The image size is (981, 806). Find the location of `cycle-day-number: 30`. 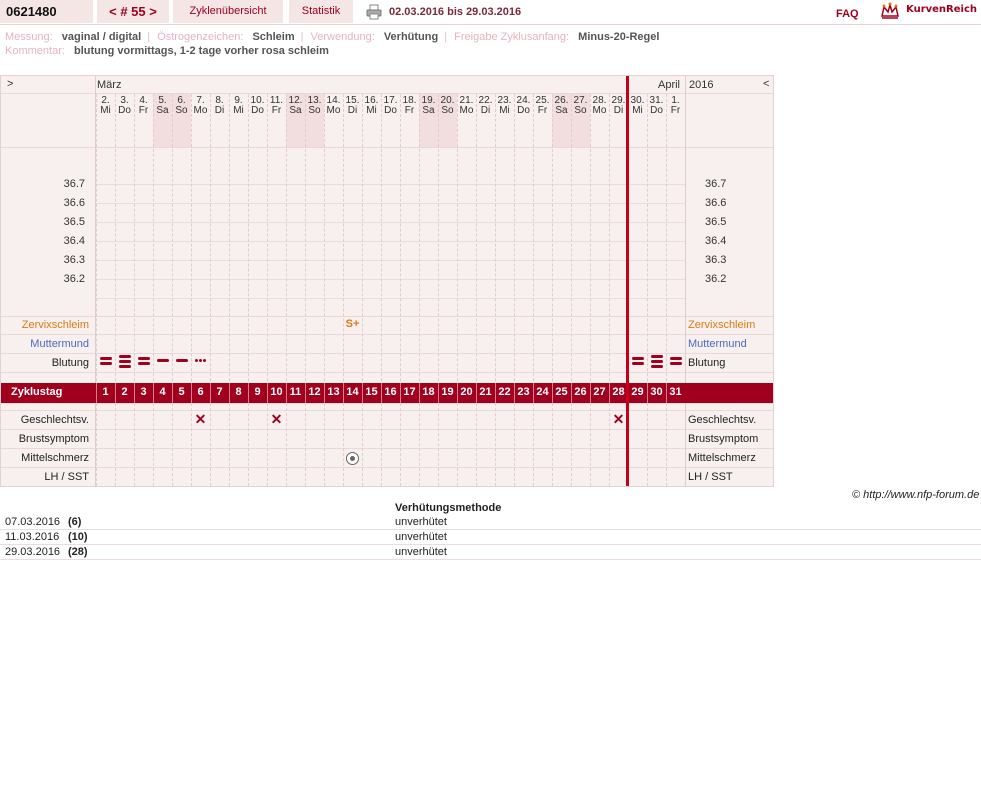

cycle-day-number: 30 is located at coordinates (656, 392).